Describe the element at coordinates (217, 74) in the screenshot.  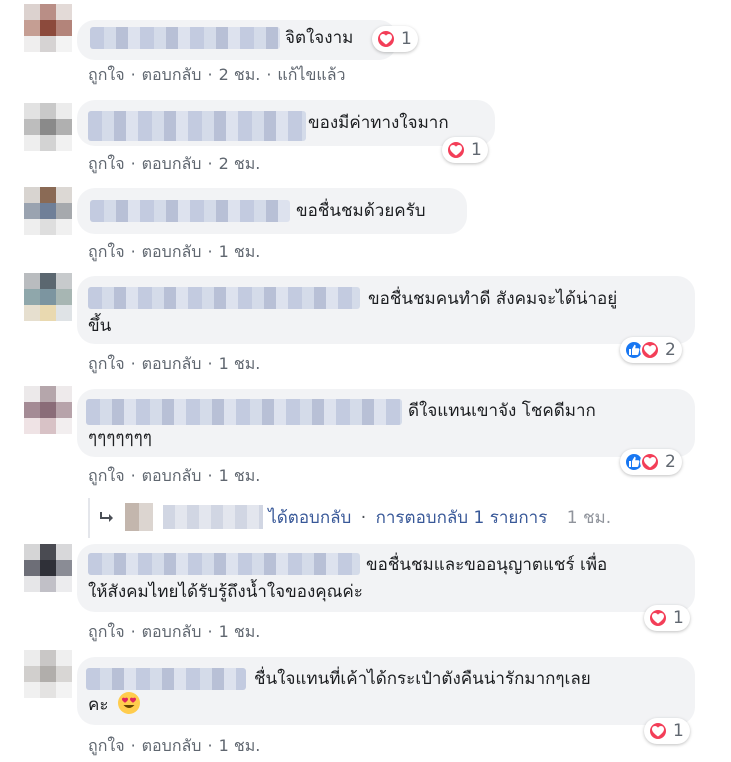
I see `comment-actions: ถูกใจ · ตอบกลับ · 2 ชม. · แก้ไขแล้ว` at that location.